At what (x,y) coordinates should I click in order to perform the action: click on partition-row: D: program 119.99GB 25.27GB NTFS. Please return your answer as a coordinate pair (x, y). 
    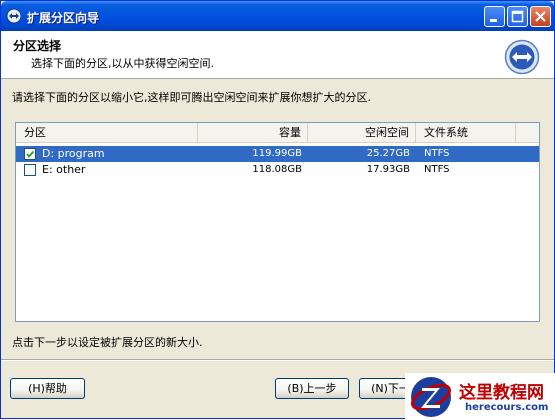
    Looking at the image, I should click on (277, 154).